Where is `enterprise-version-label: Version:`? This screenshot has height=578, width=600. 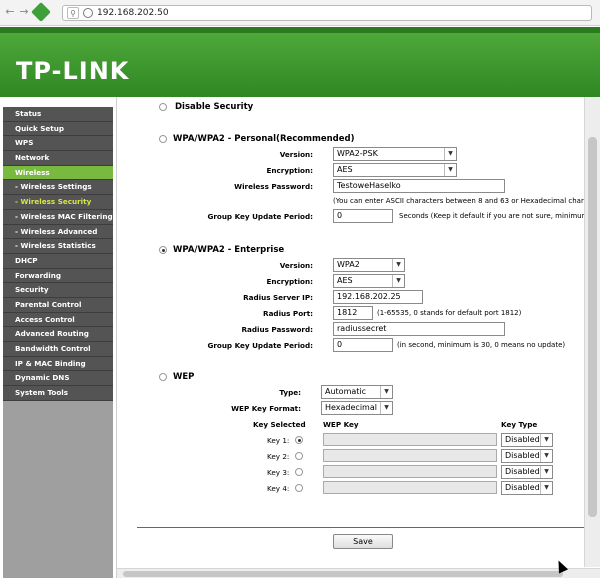 enterprise-version-label: Version: is located at coordinates (296, 265).